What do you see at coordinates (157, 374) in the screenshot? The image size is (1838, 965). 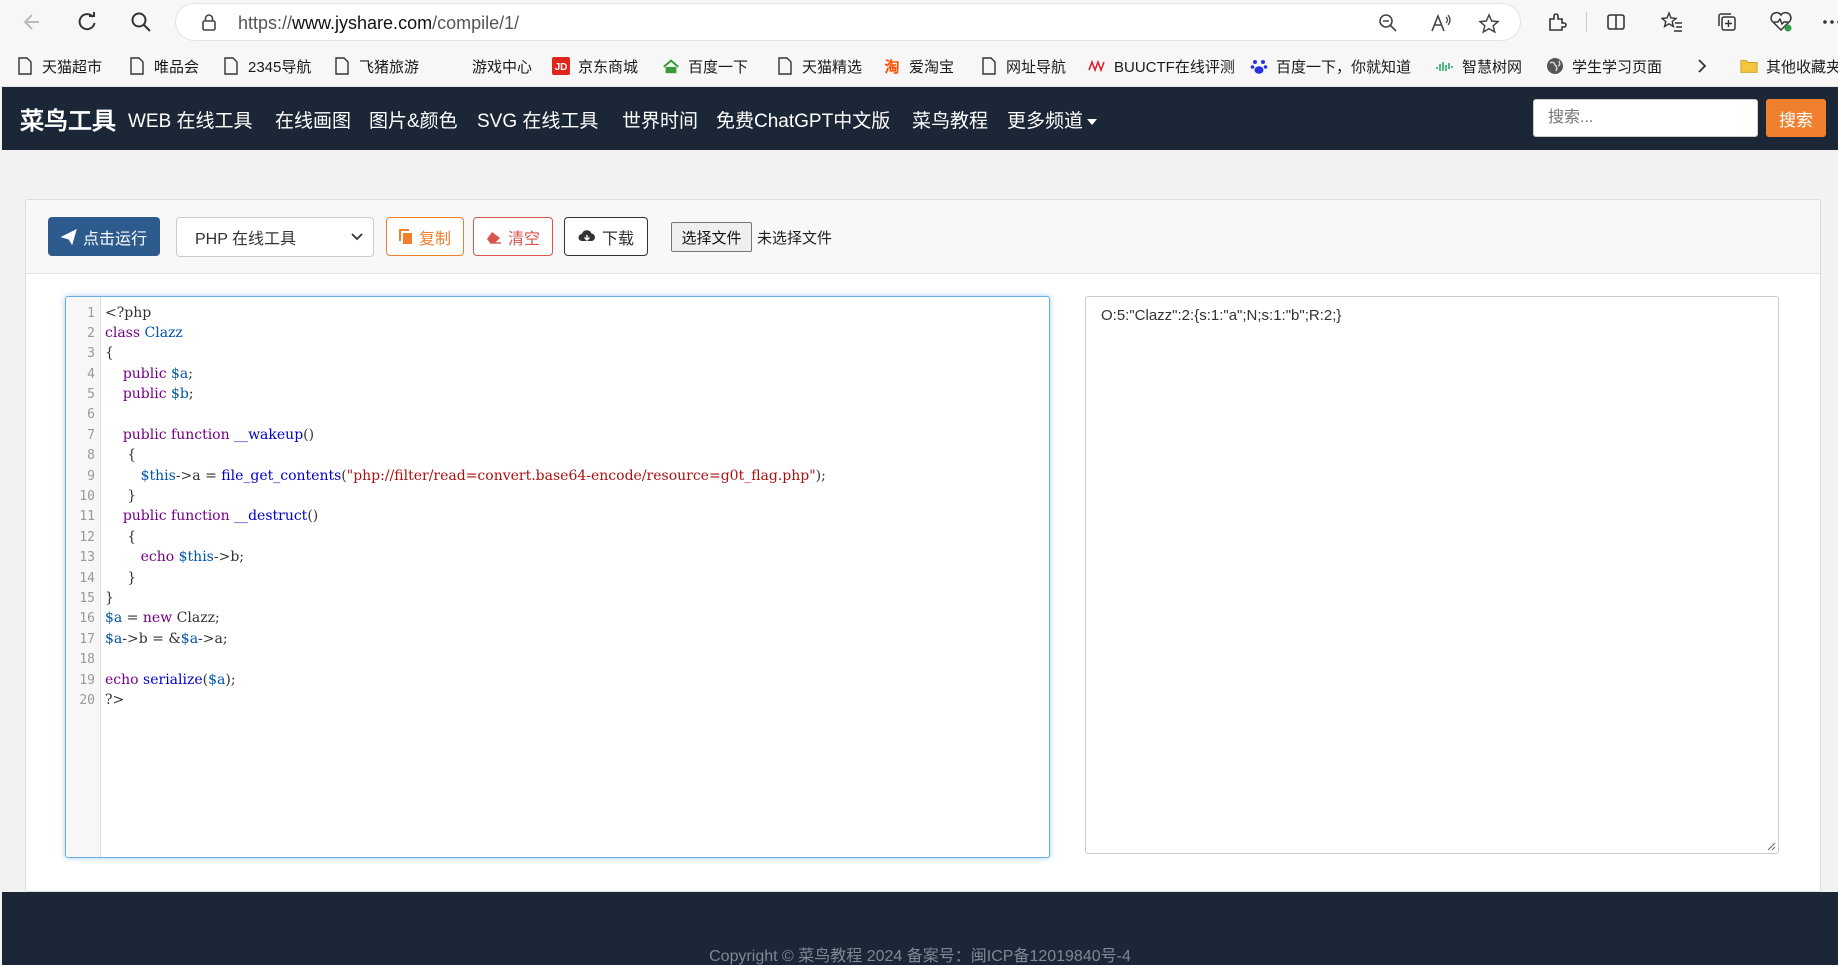 I see `code-line: public $a;` at bounding box center [157, 374].